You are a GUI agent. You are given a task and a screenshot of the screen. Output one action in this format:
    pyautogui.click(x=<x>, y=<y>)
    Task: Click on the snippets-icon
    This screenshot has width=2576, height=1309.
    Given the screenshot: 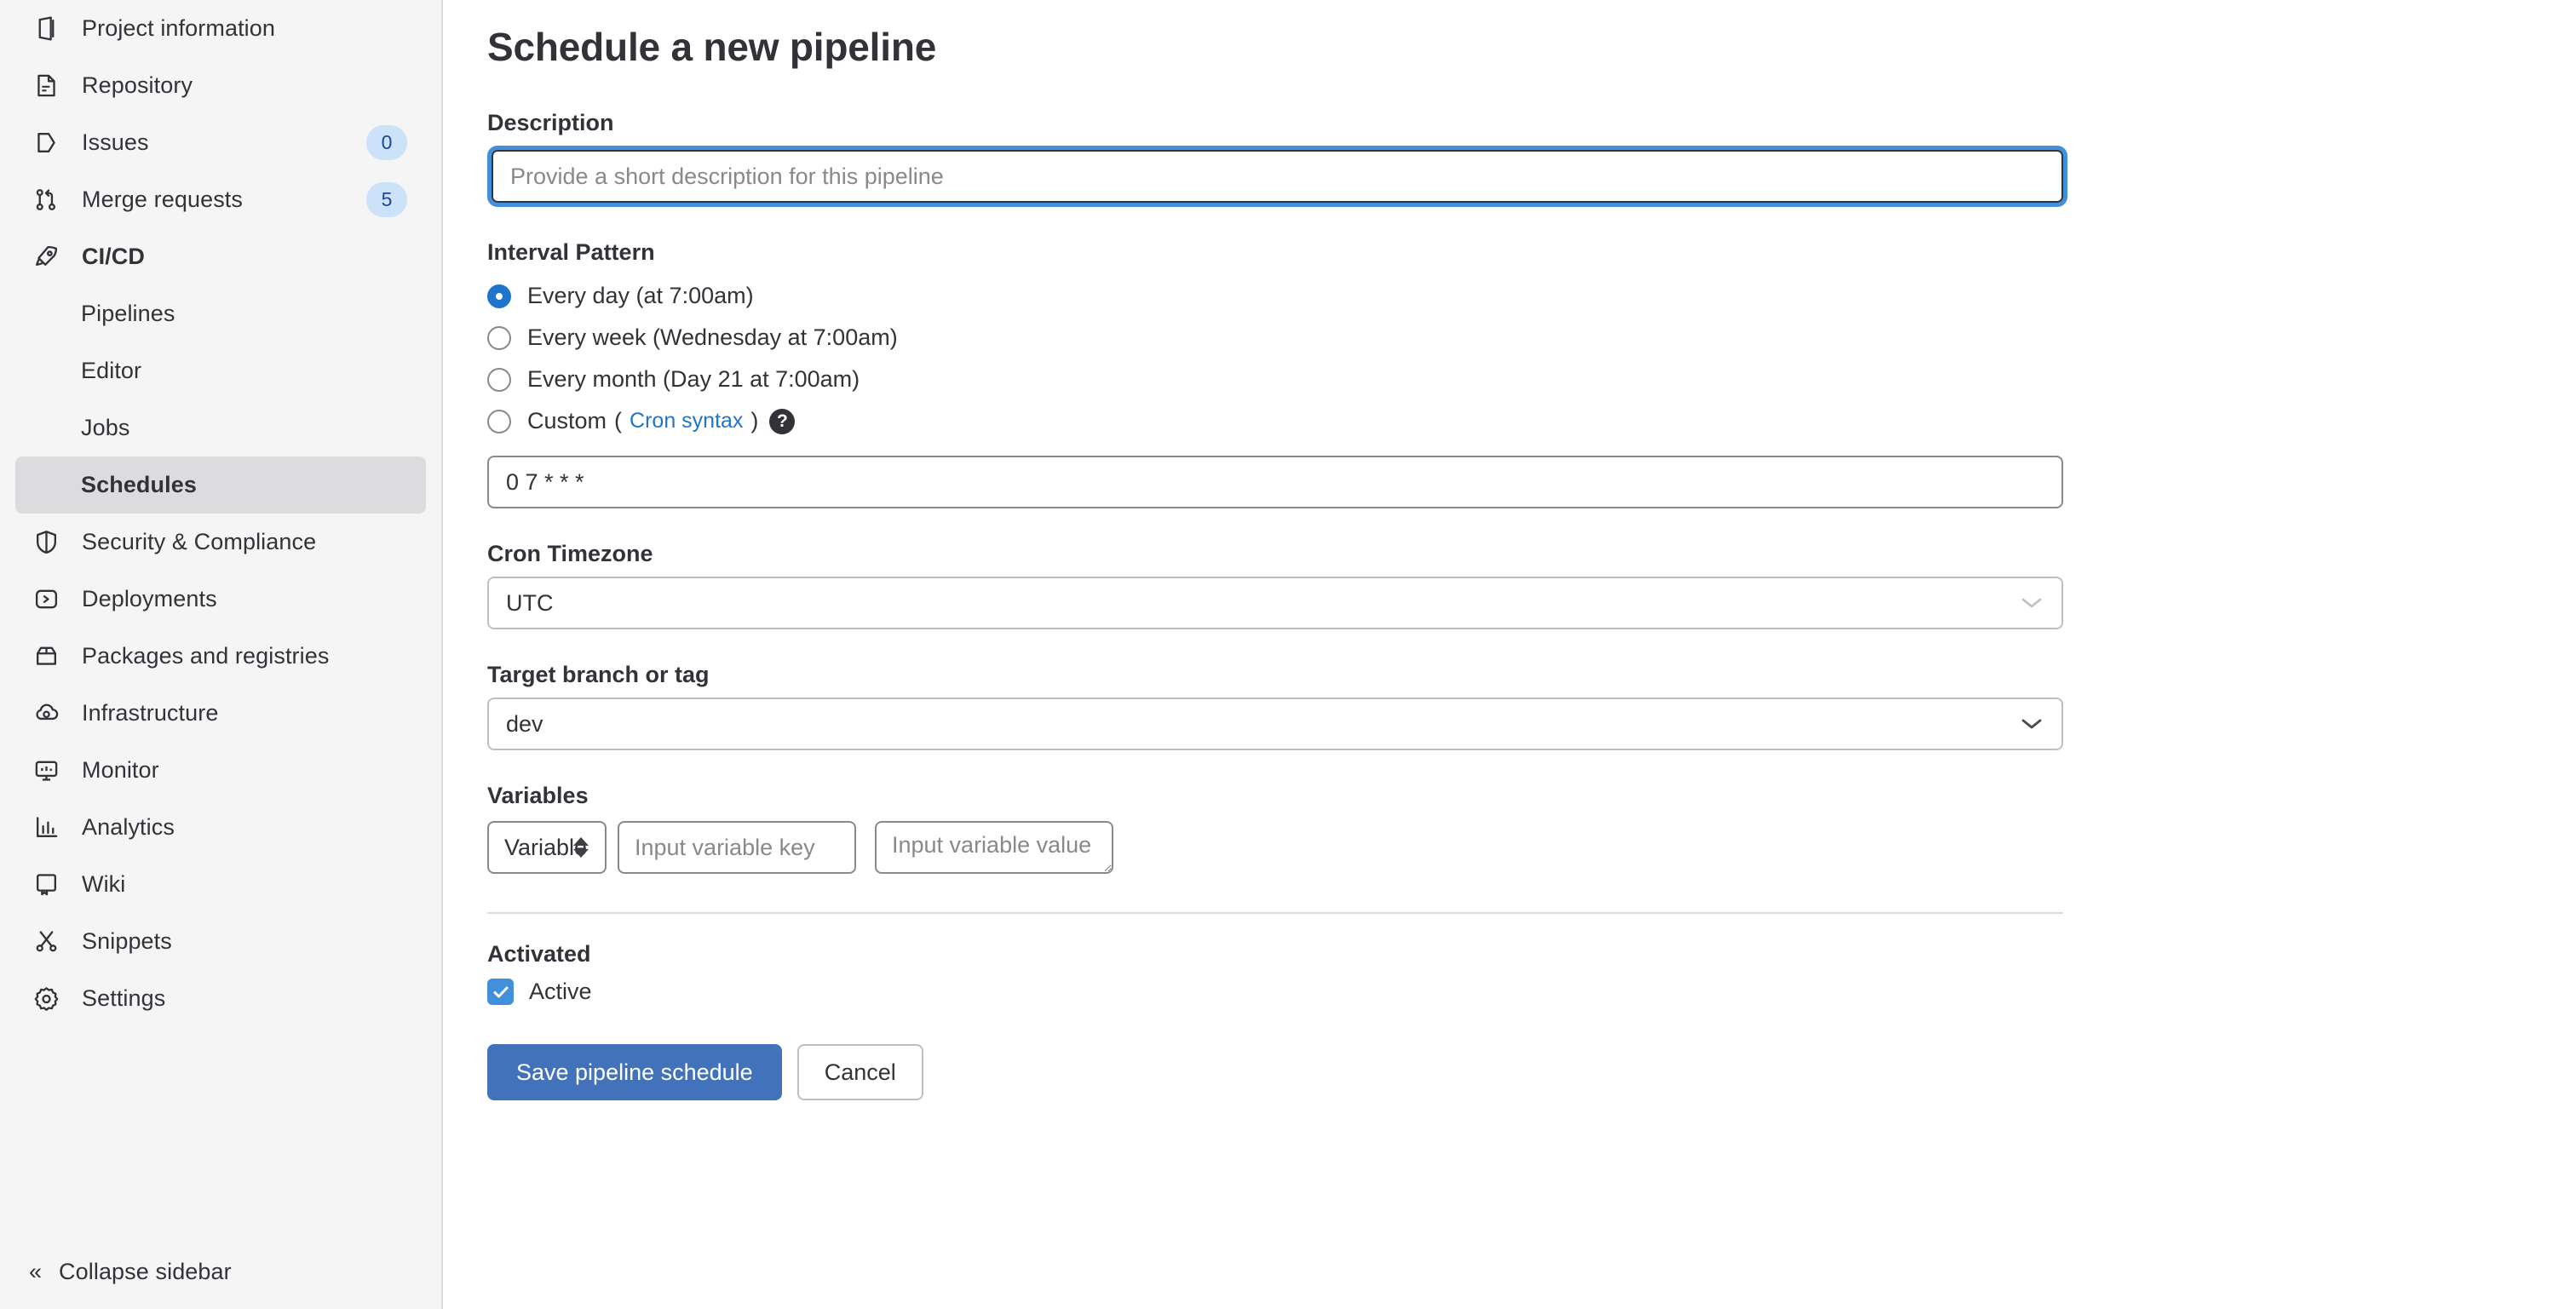 What is the action you would take?
    pyautogui.click(x=46, y=942)
    